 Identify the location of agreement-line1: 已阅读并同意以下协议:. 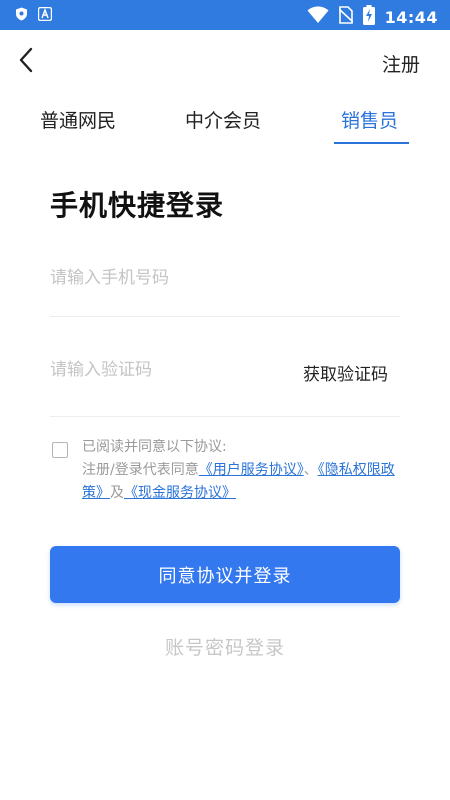
(154, 447).